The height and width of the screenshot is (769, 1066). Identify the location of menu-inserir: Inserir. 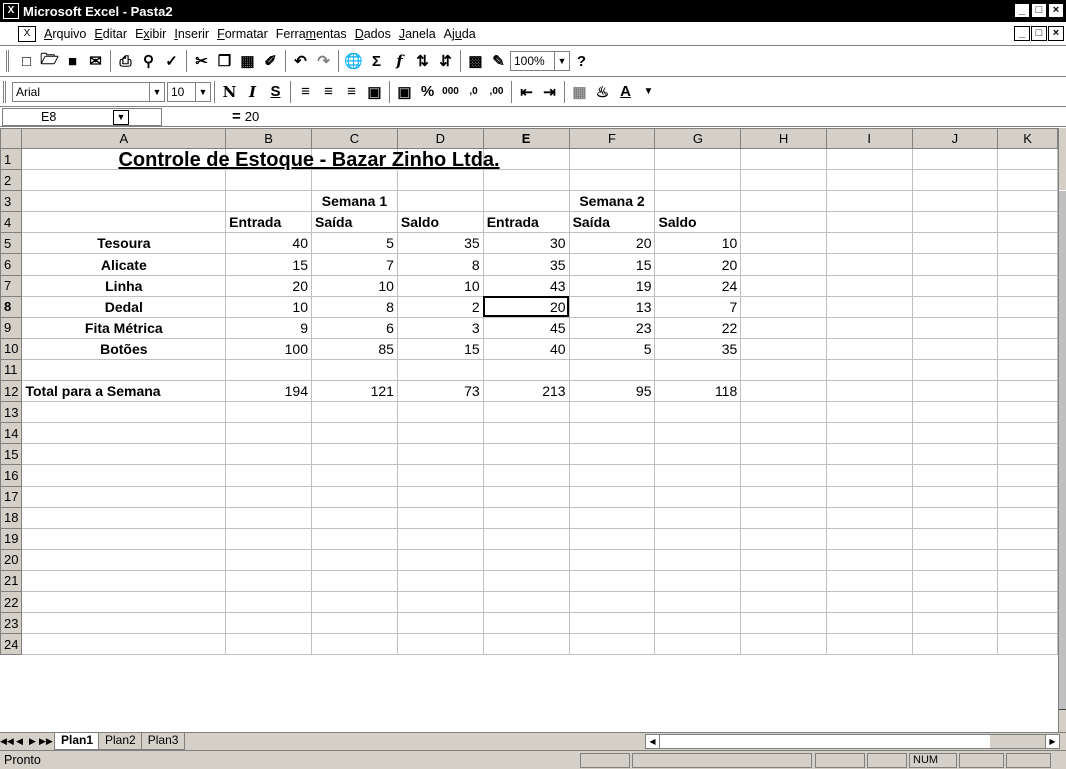
(191, 34).